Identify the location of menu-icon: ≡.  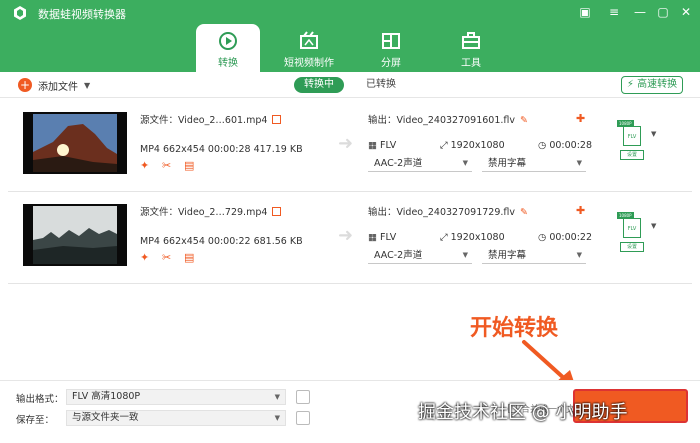
(614, 12).